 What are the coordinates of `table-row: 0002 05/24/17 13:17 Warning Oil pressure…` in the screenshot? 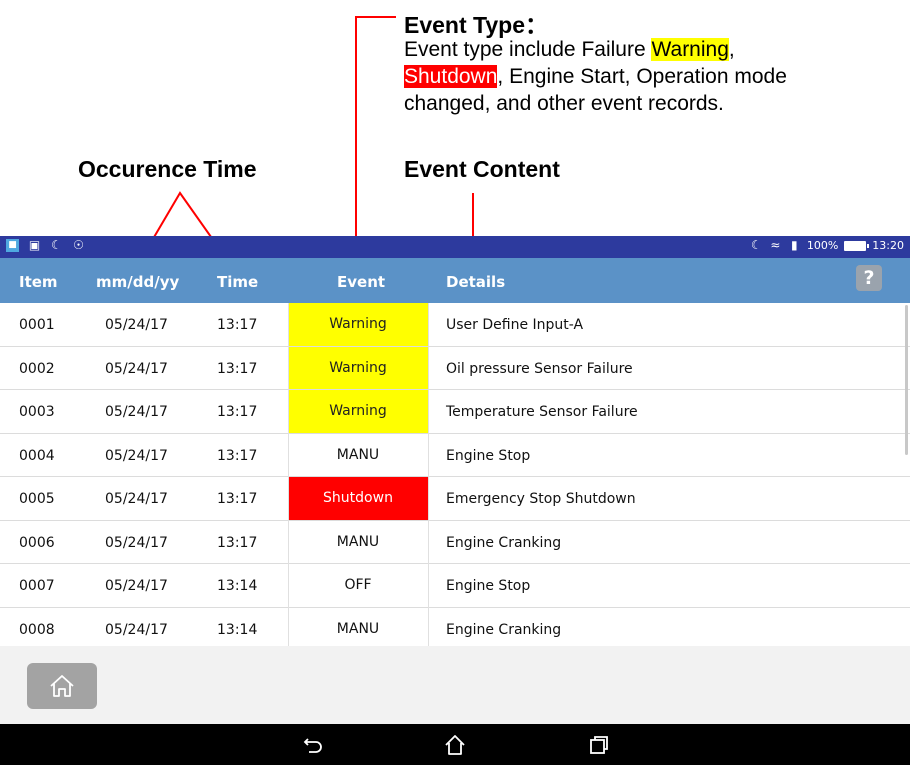 It's located at (455, 368).